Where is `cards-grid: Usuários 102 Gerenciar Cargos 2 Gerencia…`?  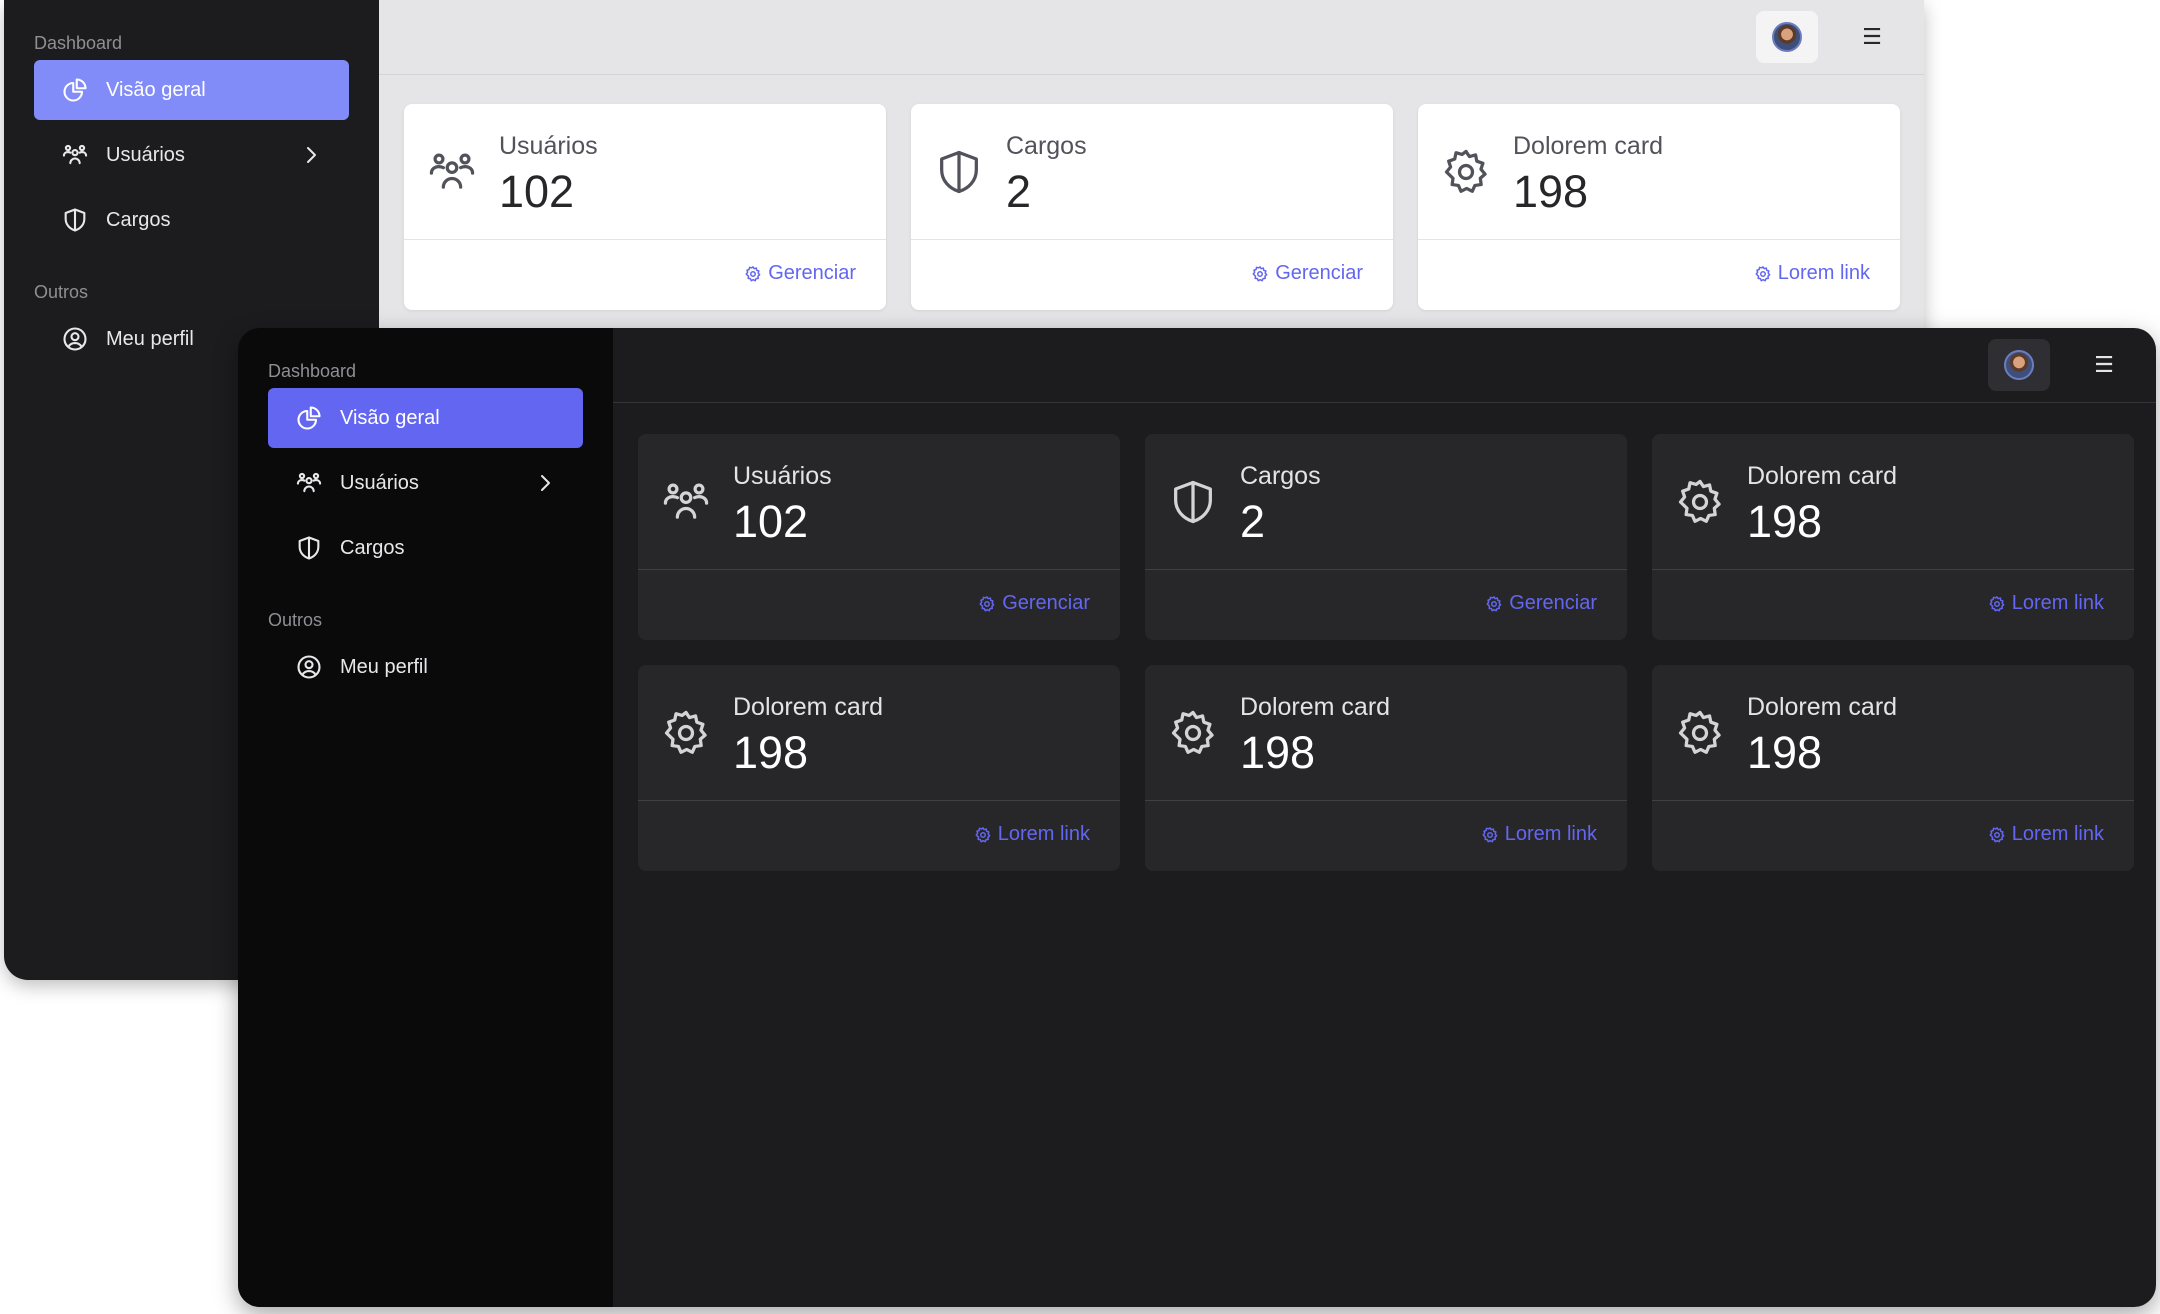 cards-grid: Usuários 102 Gerenciar Cargos 2 Gerencia… is located at coordinates (1152, 207).